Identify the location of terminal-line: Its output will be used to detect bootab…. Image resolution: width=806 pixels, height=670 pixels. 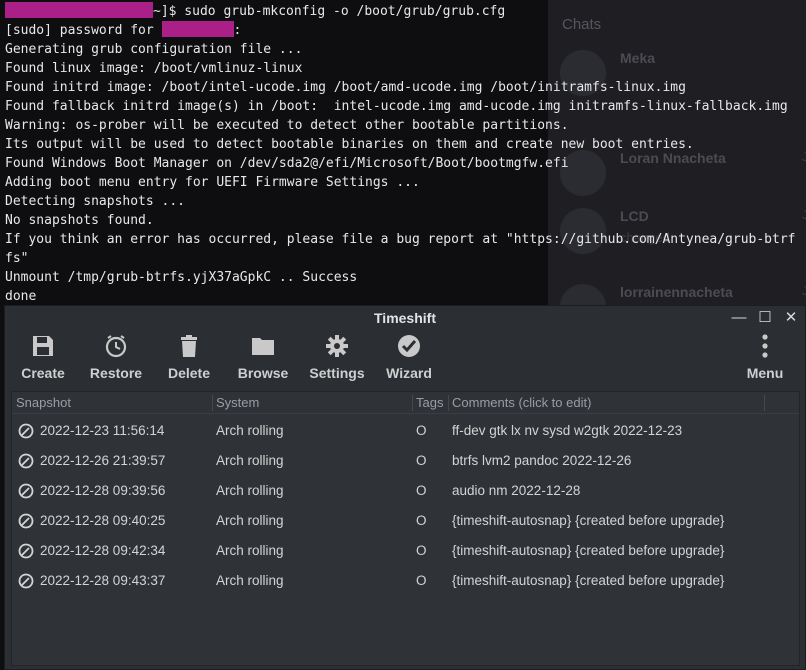
(349, 144).